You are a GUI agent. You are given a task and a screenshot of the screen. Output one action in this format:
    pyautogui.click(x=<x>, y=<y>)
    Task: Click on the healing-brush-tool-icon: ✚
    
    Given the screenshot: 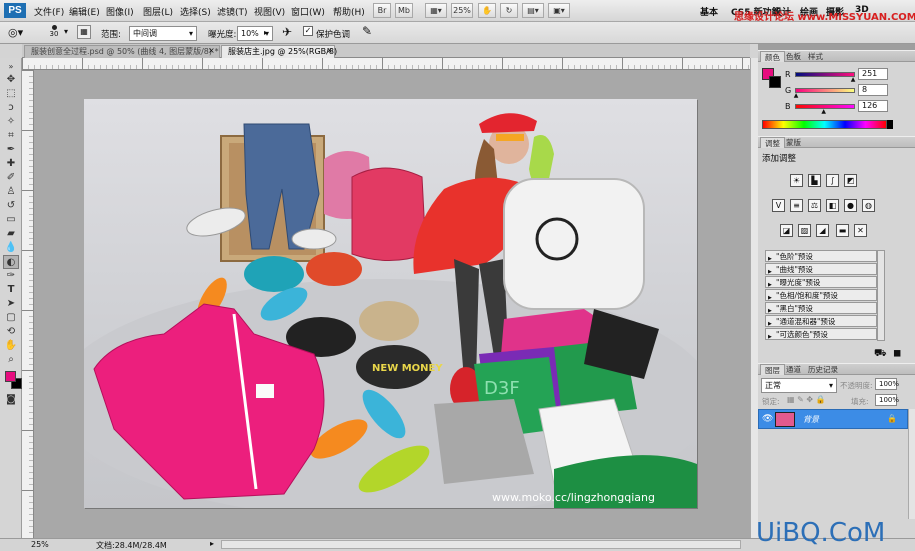 What is the action you would take?
    pyautogui.click(x=11, y=164)
    